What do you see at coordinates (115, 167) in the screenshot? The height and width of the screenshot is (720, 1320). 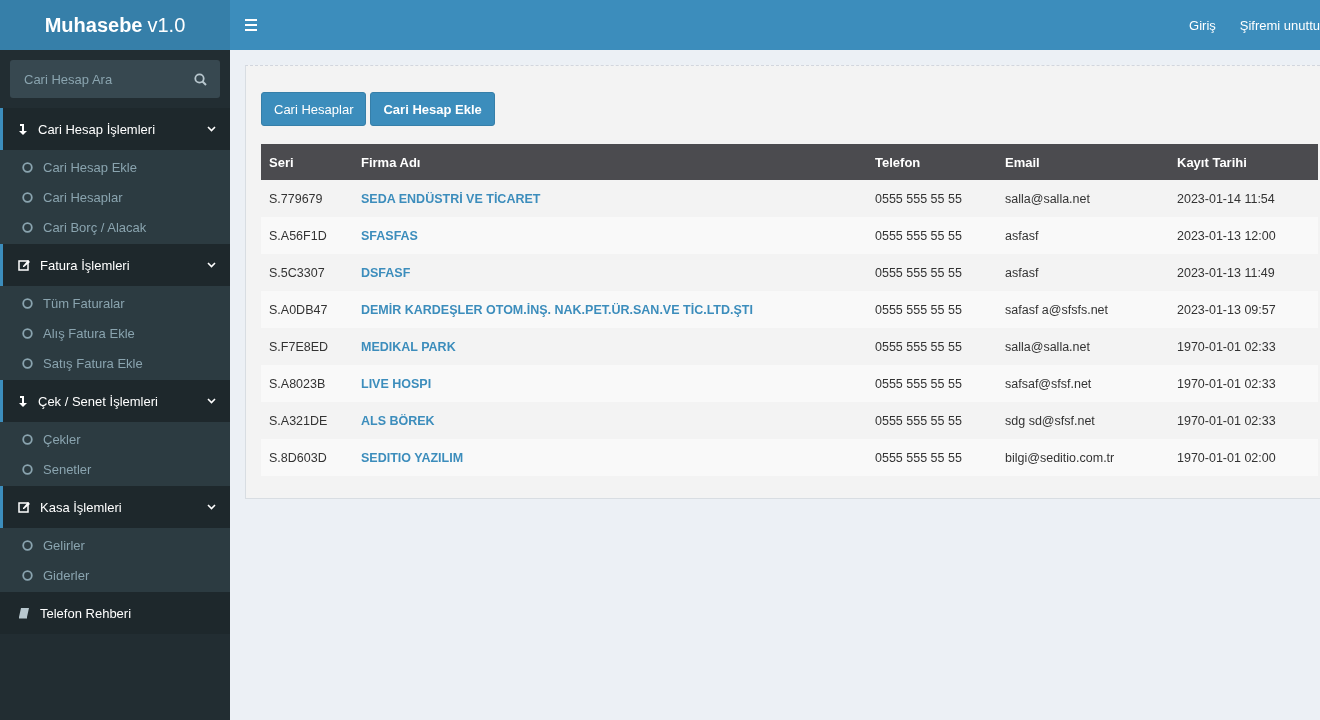 I see `menu-item: Cari Hesap Ekle` at bounding box center [115, 167].